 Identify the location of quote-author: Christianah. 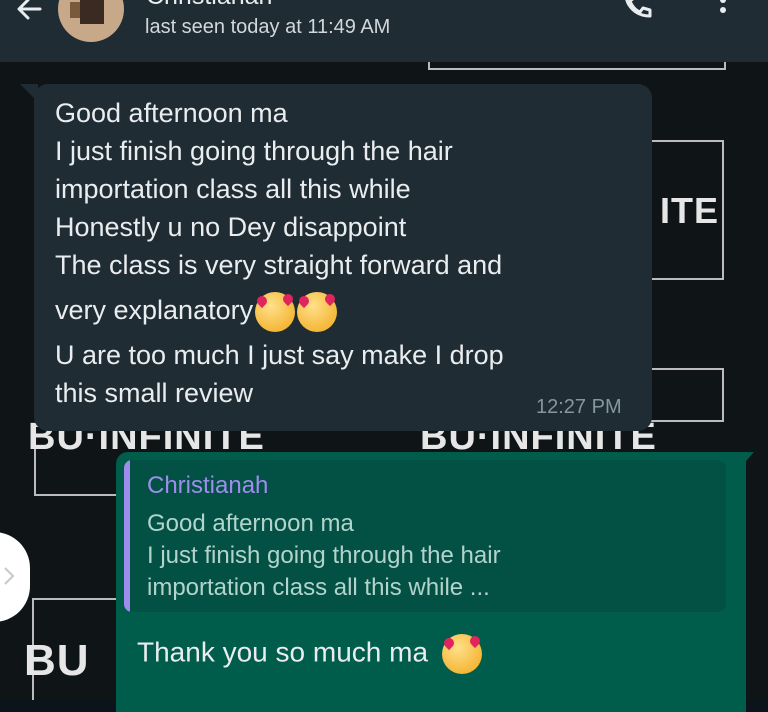
(208, 485).